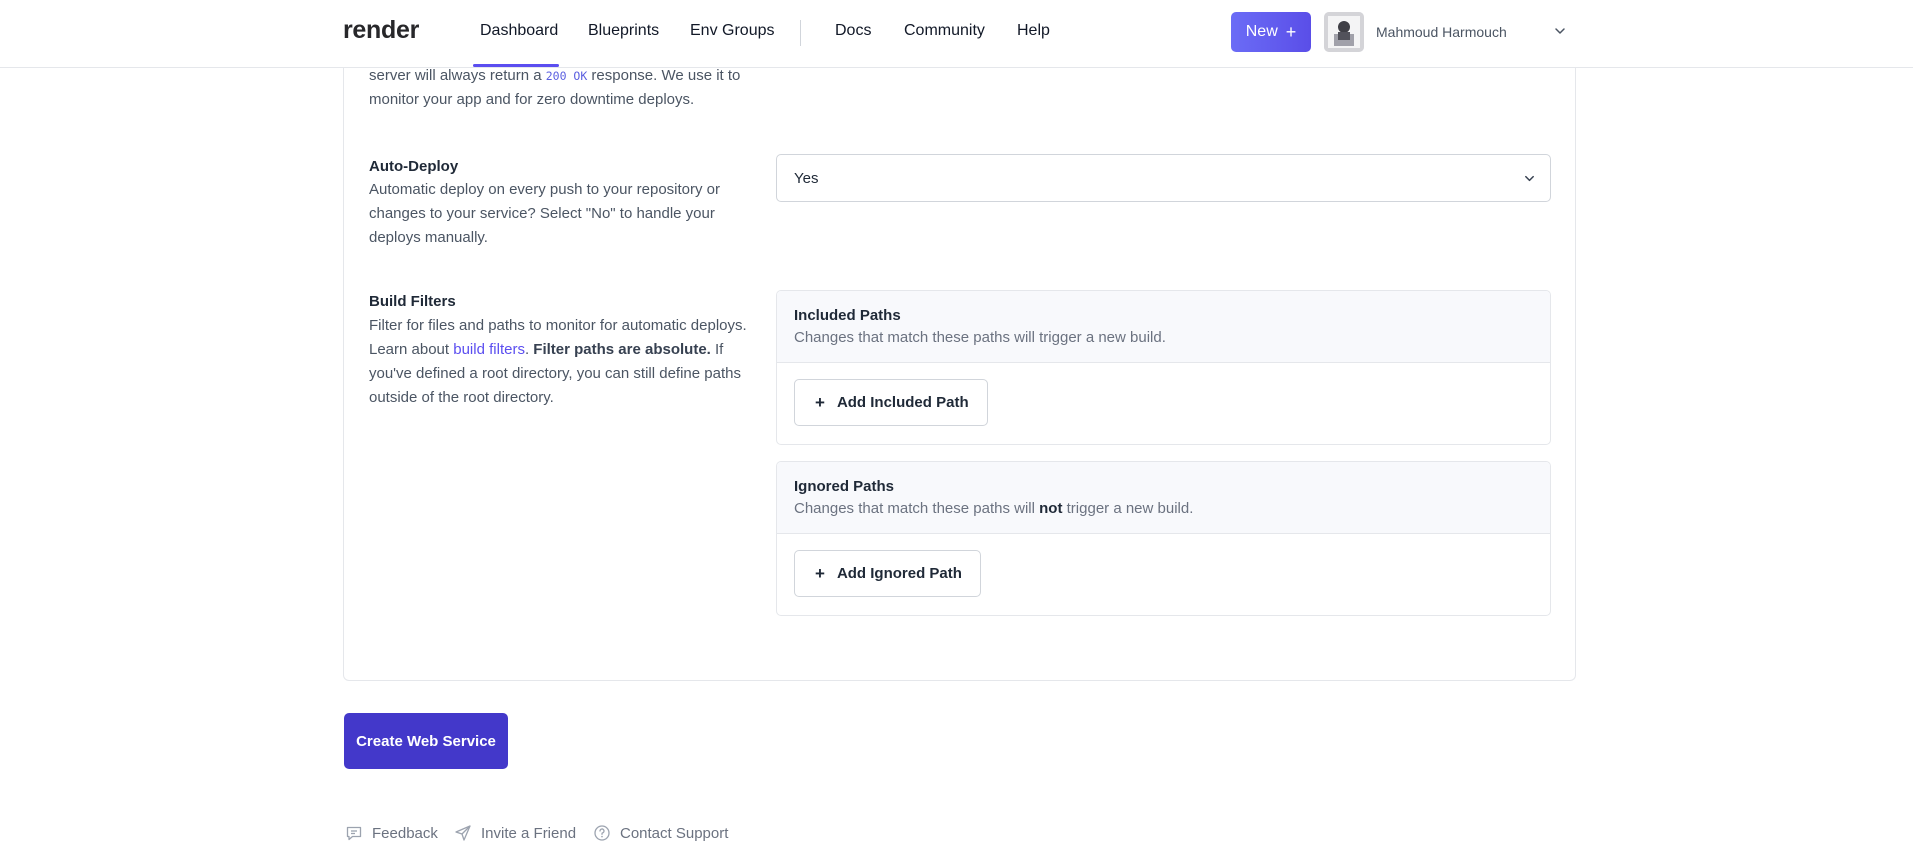  What do you see at coordinates (414, 166) in the screenshot?
I see `auto-deploy-label: Auto-Deploy` at bounding box center [414, 166].